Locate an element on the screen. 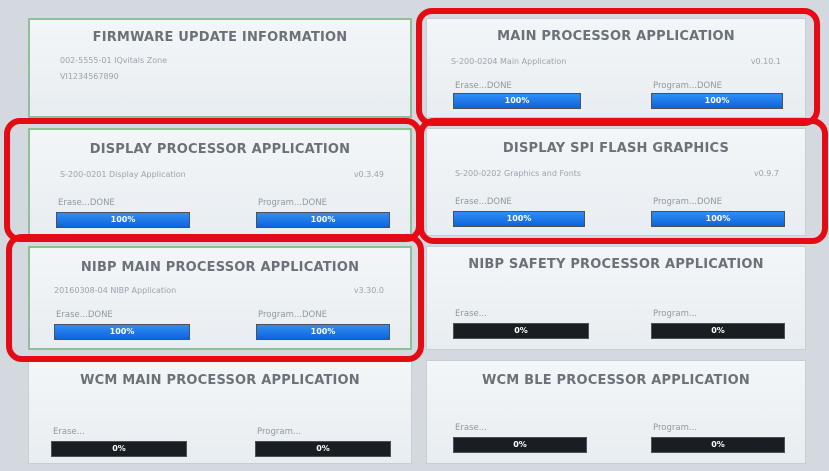  main-processor-title: MAIN PROCESSOR APPLICATION is located at coordinates (616, 36).